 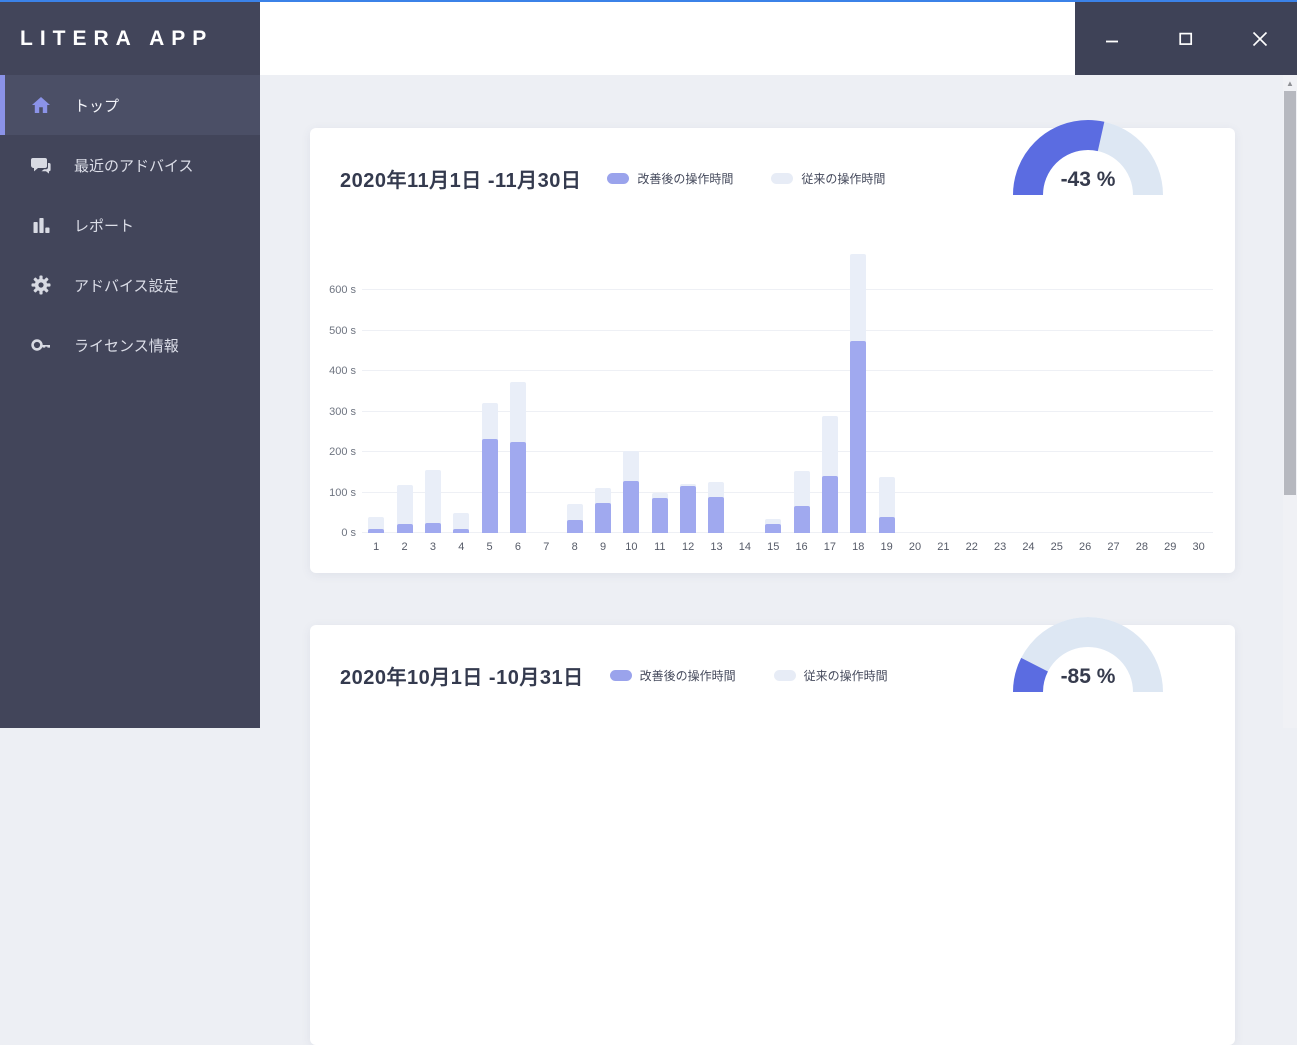 I want to click on maximize-button, so click(x=1186, y=38).